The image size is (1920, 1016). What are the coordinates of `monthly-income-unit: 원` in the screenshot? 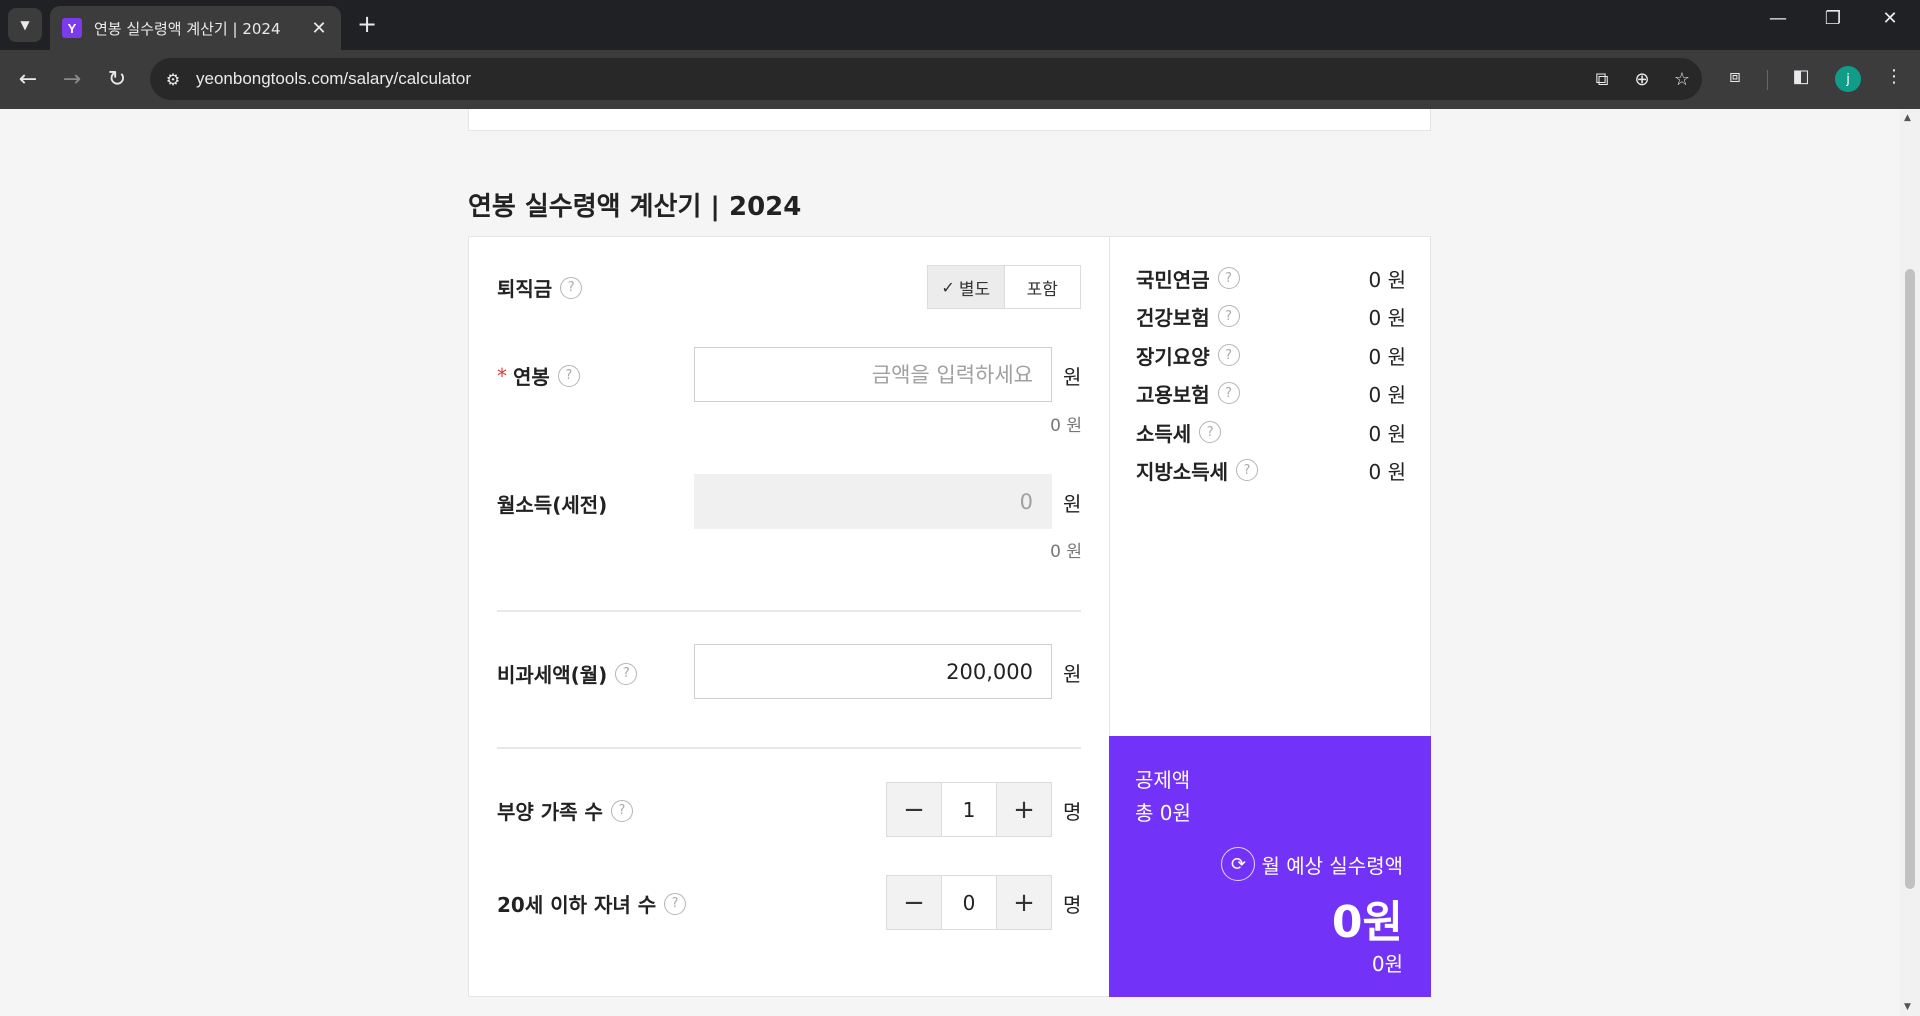 It's located at (1072, 504).